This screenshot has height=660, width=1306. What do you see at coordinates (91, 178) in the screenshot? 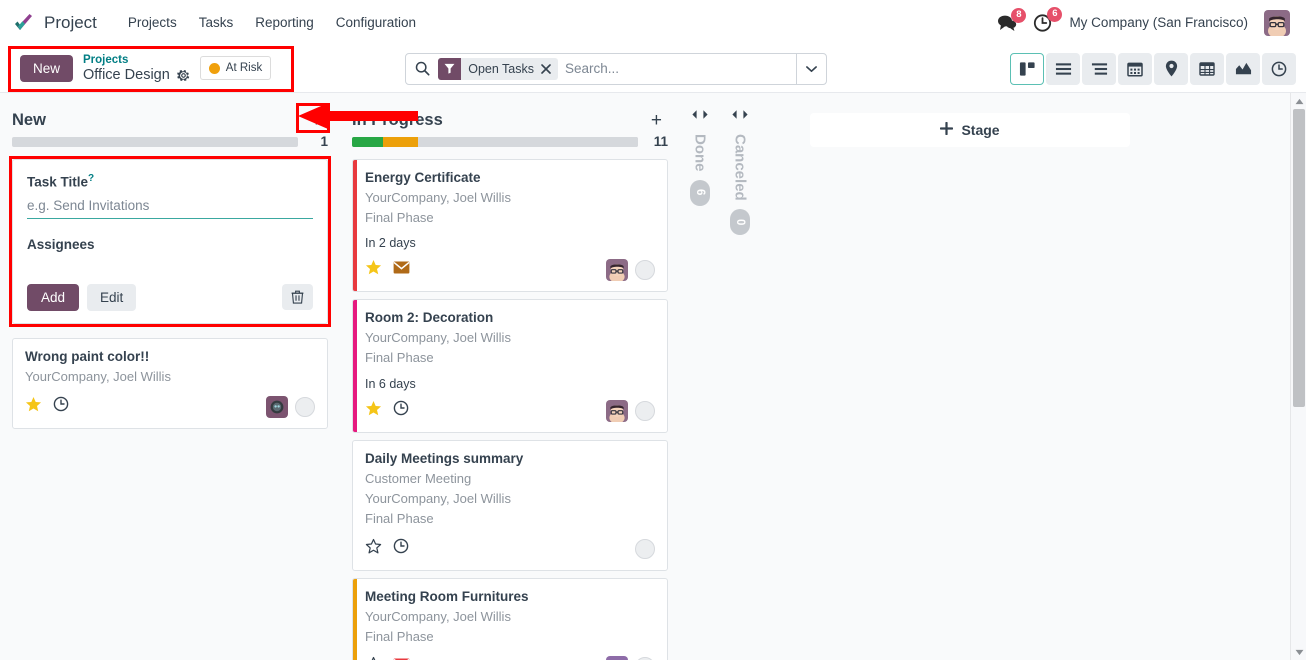
I see `help-icon: ?` at bounding box center [91, 178].